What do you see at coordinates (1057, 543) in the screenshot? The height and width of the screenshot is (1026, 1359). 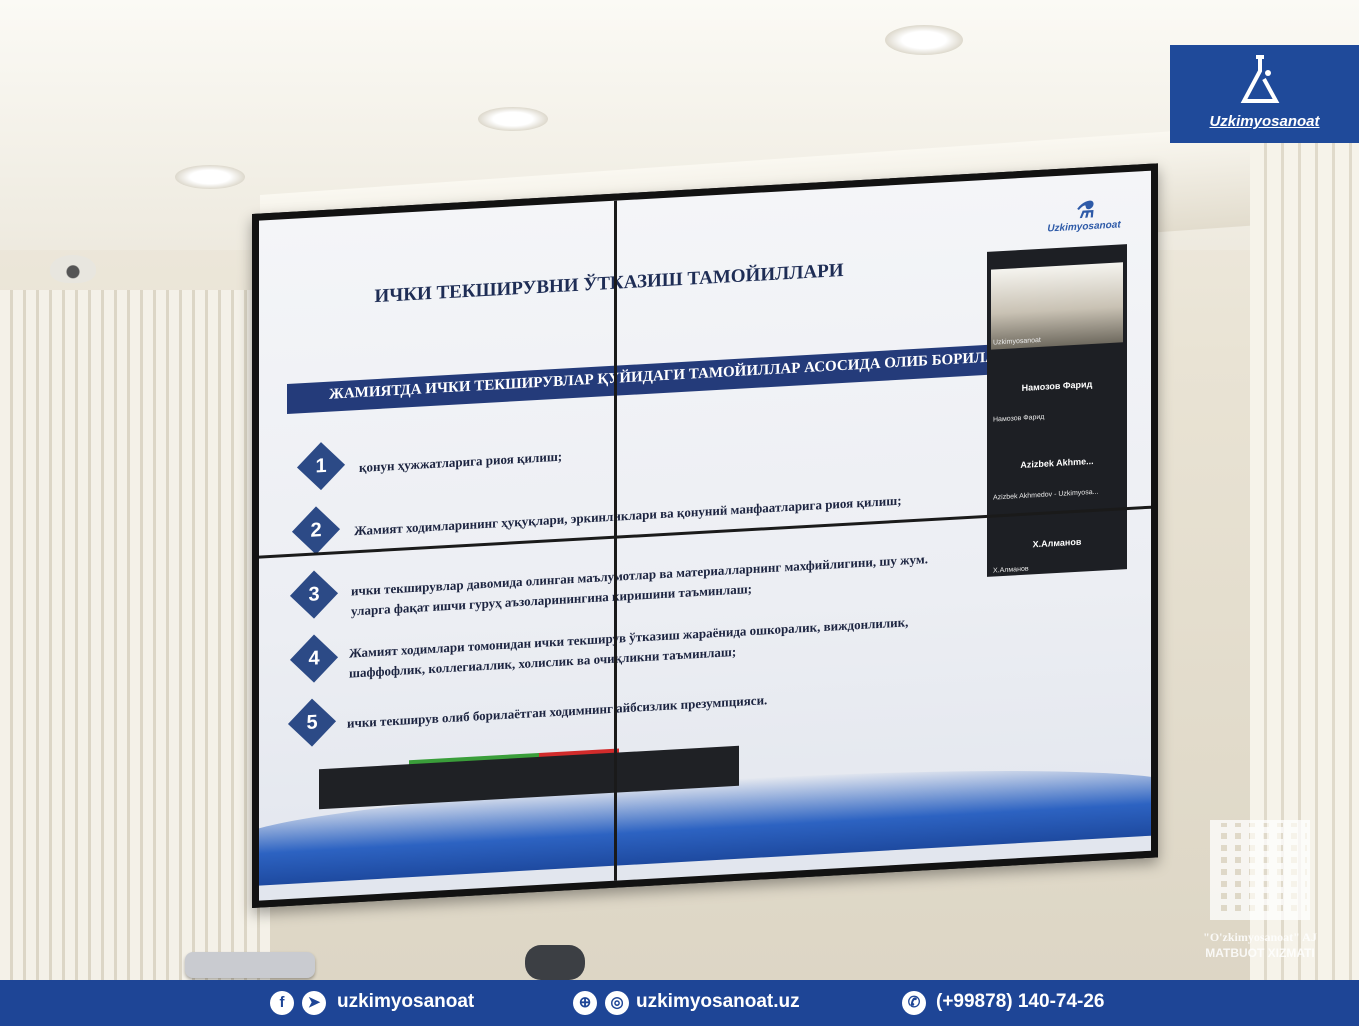 I see `participant-name: Х.Алманов` at bounding box center [1057, 543].